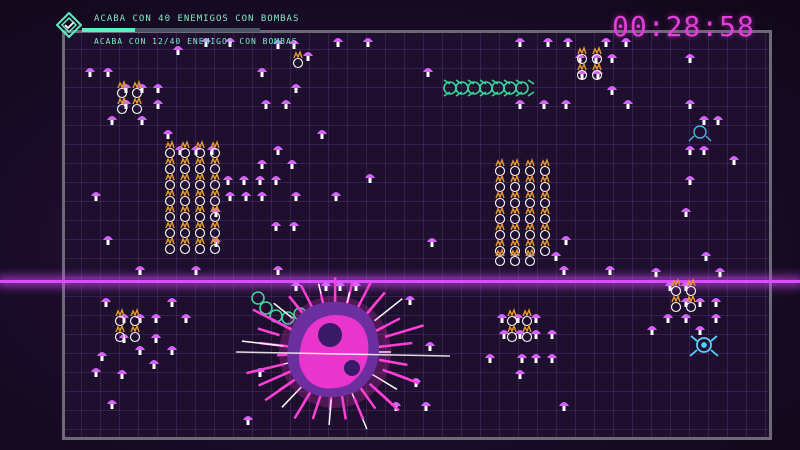 Image resolution: width=800 pixels, height=450 pixels. What do you see at coordinates (109, 30) in the screenshot?
I see `objective-progress-fill` at bounding box center [109, 30].